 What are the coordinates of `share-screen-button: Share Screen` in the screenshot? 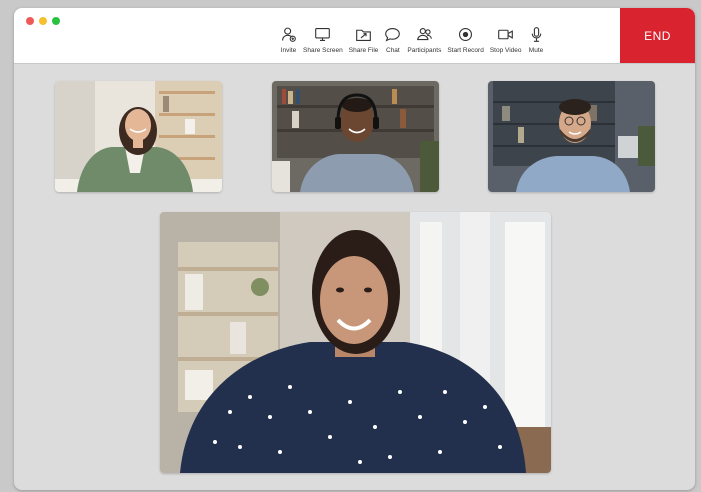 It's located at (323, 40).